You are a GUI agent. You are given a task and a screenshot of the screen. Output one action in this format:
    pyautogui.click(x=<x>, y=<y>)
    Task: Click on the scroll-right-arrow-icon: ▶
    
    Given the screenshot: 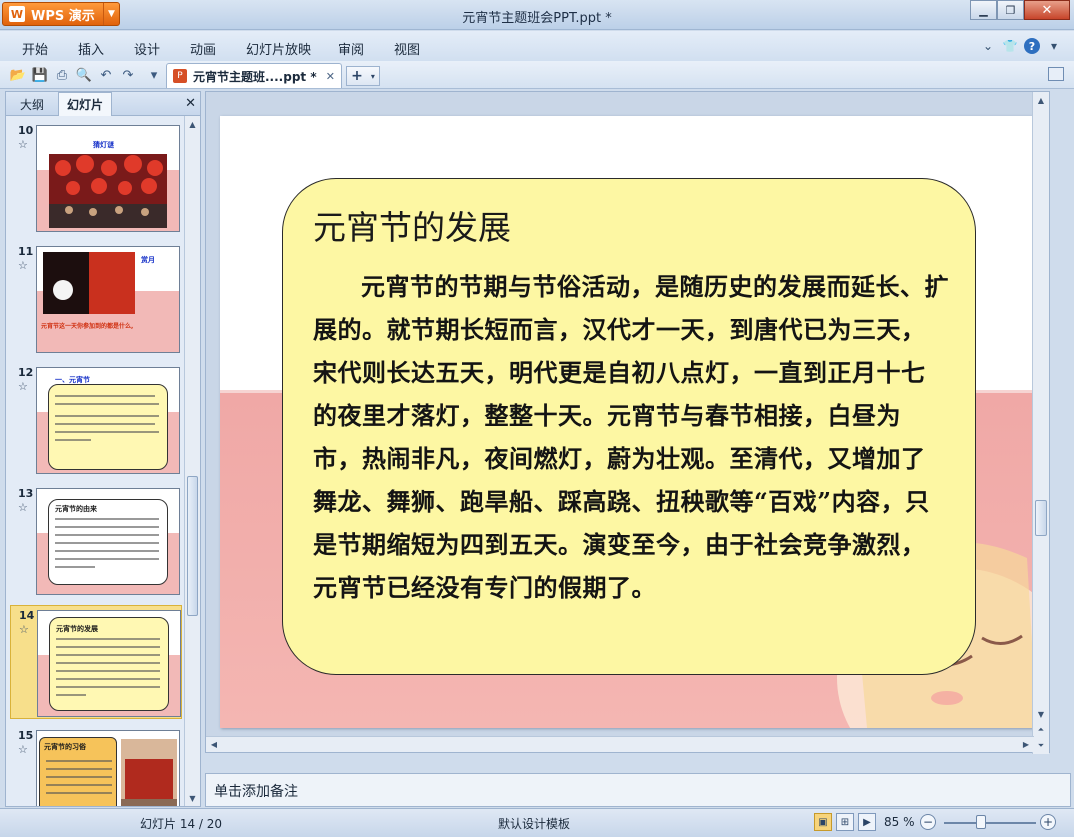 What is the action you would take?
    pyautogui.click(x=1026, y=744)
    